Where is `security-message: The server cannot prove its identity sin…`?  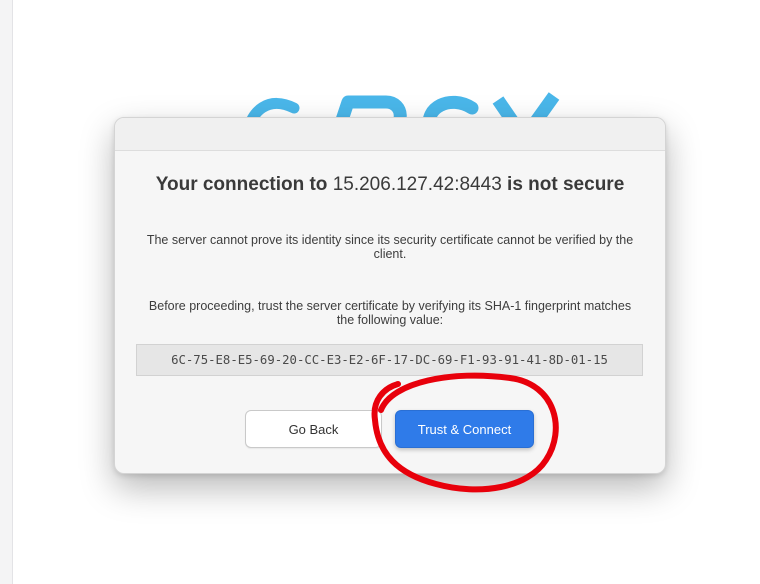 security-message: The server cannot prove its identity sin… is located at coordinates (390, 247).